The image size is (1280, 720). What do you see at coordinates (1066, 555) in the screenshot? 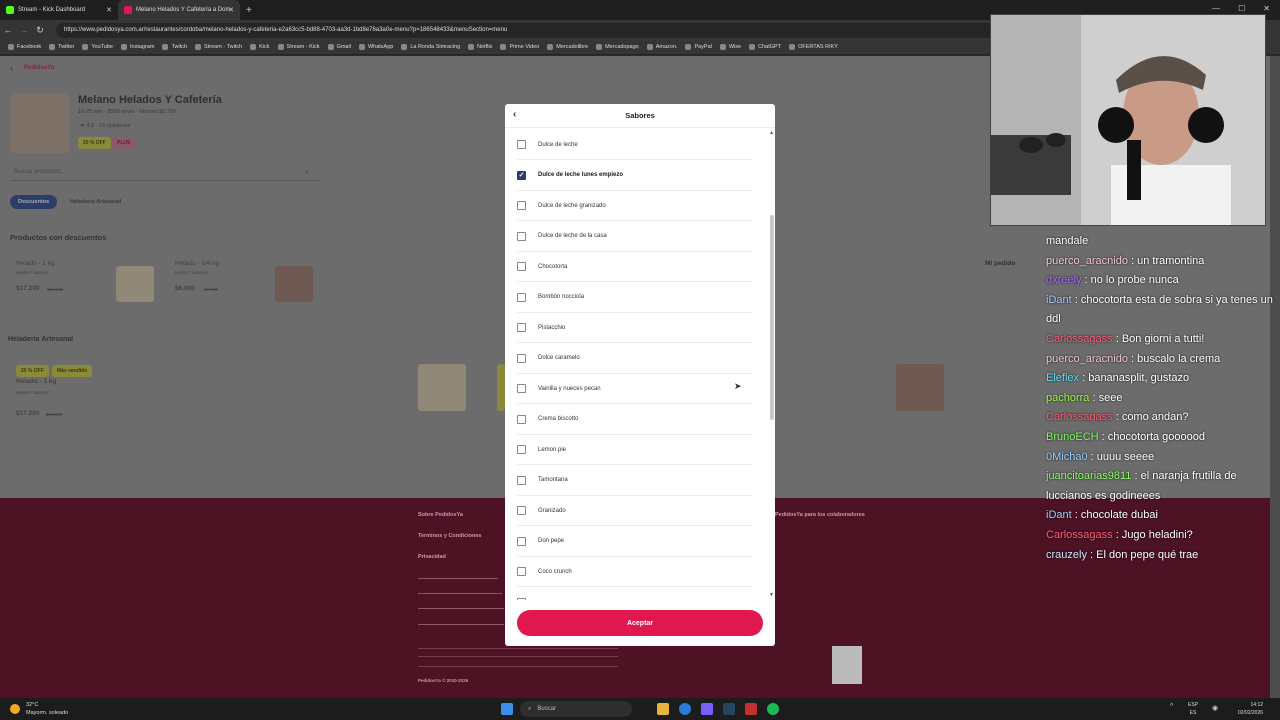
I see `chat-username: crauzely` at bounding box center [1066, 555].